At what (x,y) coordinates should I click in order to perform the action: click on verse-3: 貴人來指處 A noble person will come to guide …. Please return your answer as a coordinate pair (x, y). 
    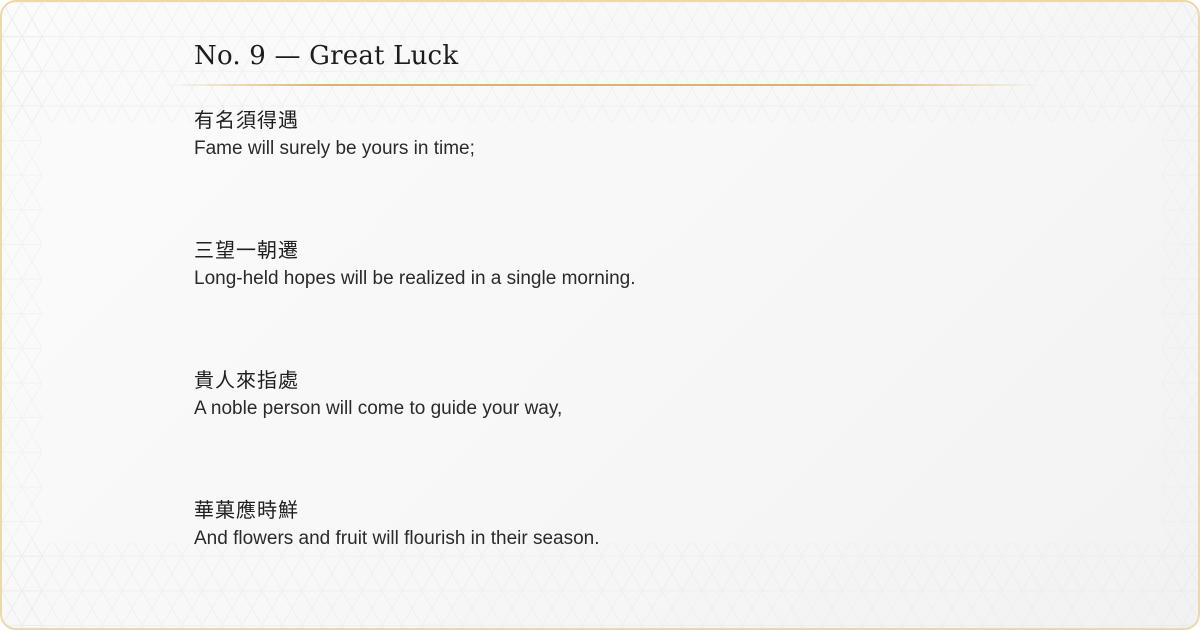
    Looking at the image, I should click on (624, 394).